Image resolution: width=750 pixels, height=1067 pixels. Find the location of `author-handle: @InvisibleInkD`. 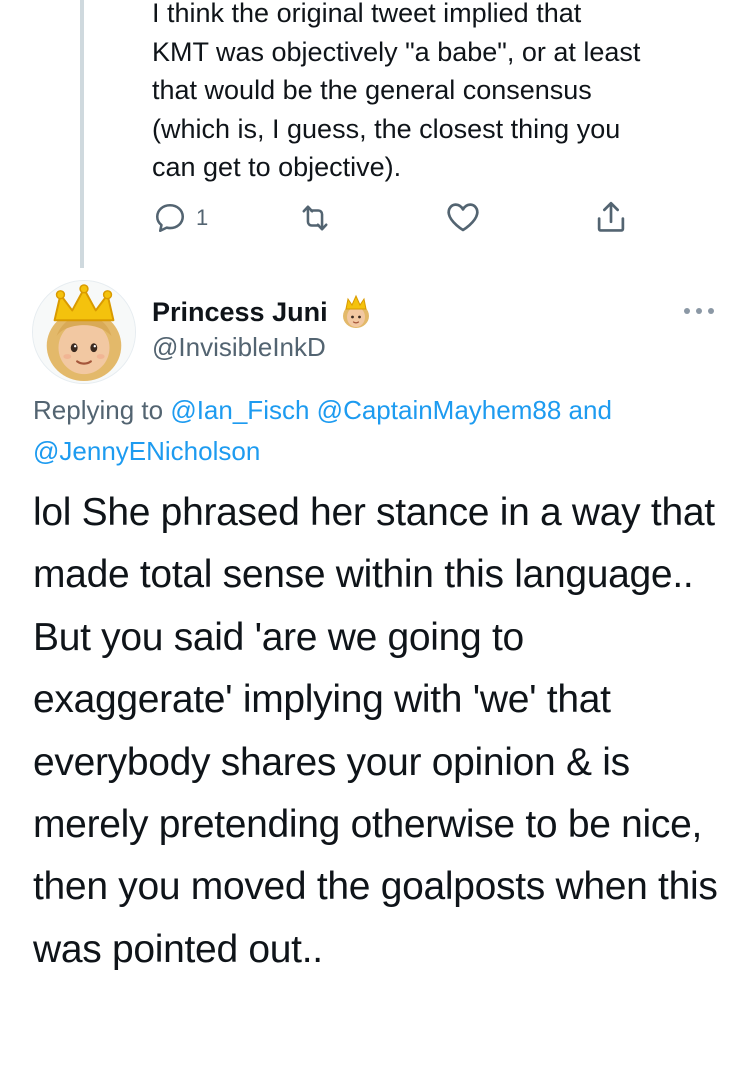

author-handle: @InvisibleInkD is located at coordinates (239, 347).